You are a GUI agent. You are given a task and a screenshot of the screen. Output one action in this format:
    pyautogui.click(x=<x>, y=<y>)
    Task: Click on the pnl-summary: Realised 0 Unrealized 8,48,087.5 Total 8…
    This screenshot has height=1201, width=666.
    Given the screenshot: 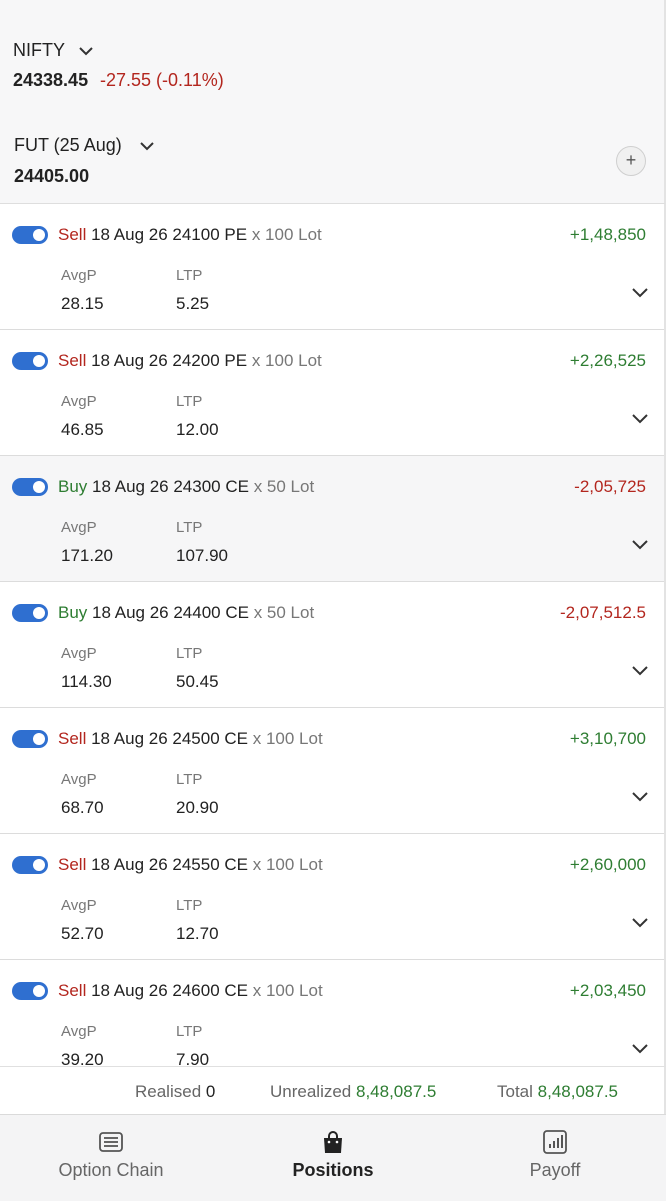 What is the action you would take?
    pyautogui.click(x=333, y=1090)
    